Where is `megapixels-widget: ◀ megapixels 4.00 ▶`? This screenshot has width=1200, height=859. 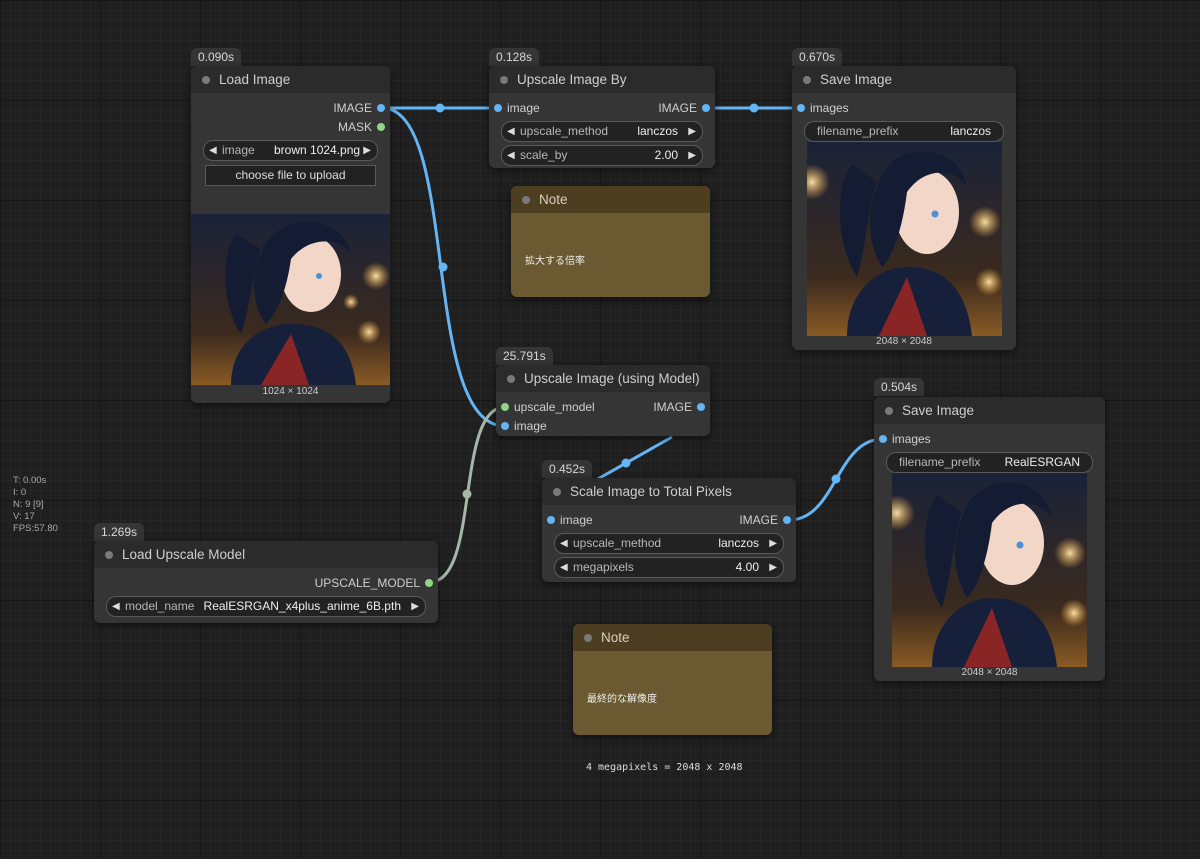 megapixels-widget: ◀ megapixels 4.00 ▶ is located at coordinates (669, 567).